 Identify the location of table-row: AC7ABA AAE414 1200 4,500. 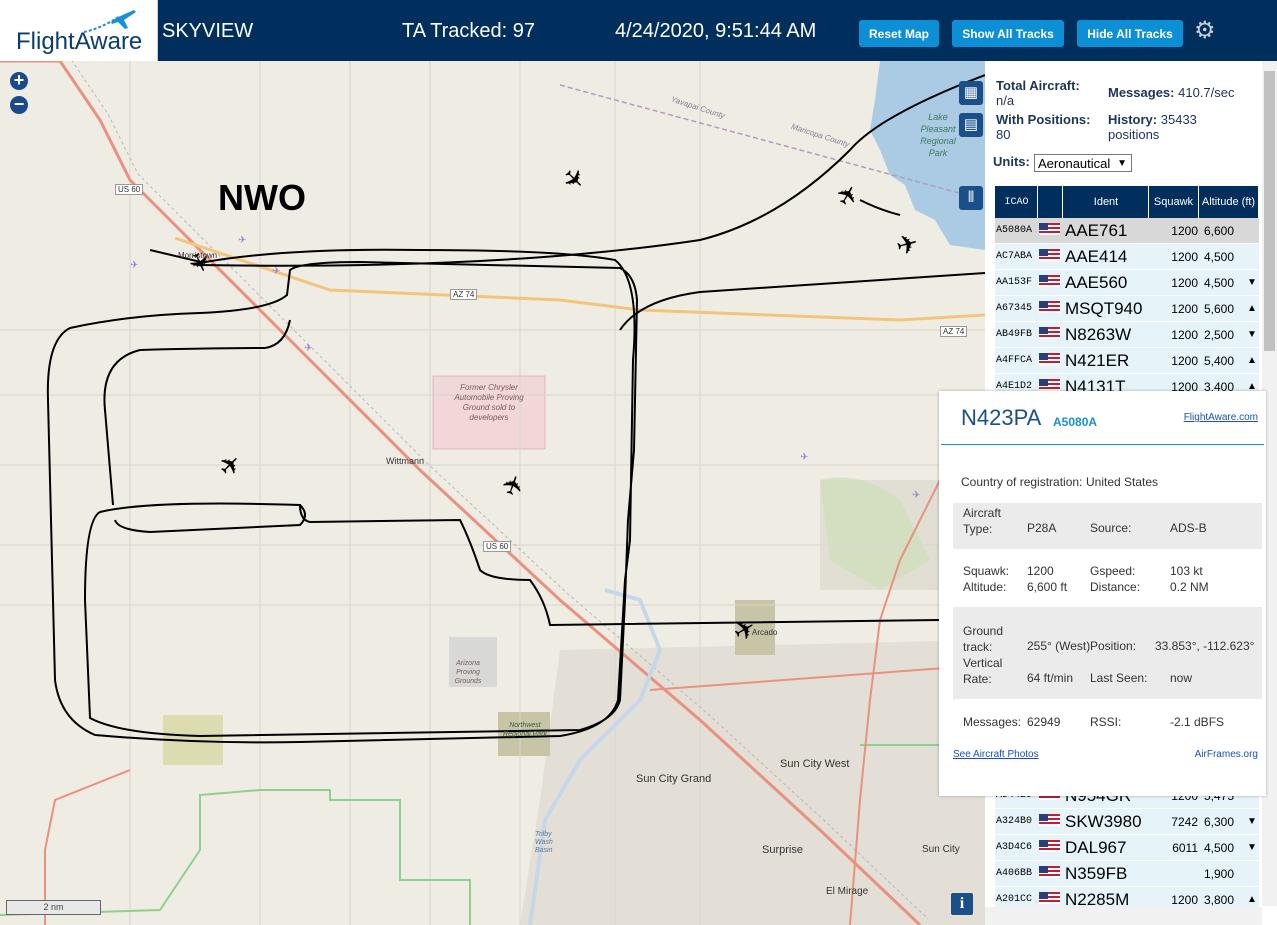
(1127, 257).